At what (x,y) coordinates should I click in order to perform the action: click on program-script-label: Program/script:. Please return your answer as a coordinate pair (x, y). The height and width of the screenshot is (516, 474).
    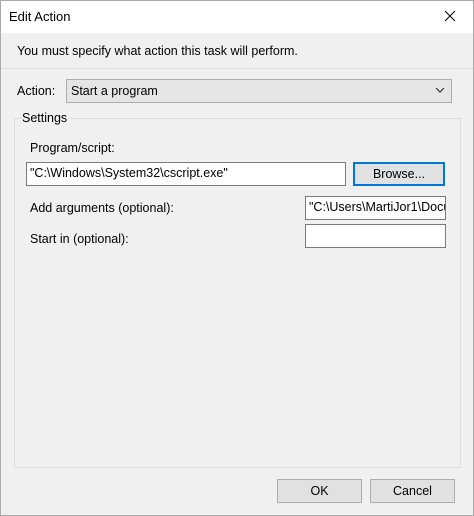
    Looking at the image, I should click on (72, 148).